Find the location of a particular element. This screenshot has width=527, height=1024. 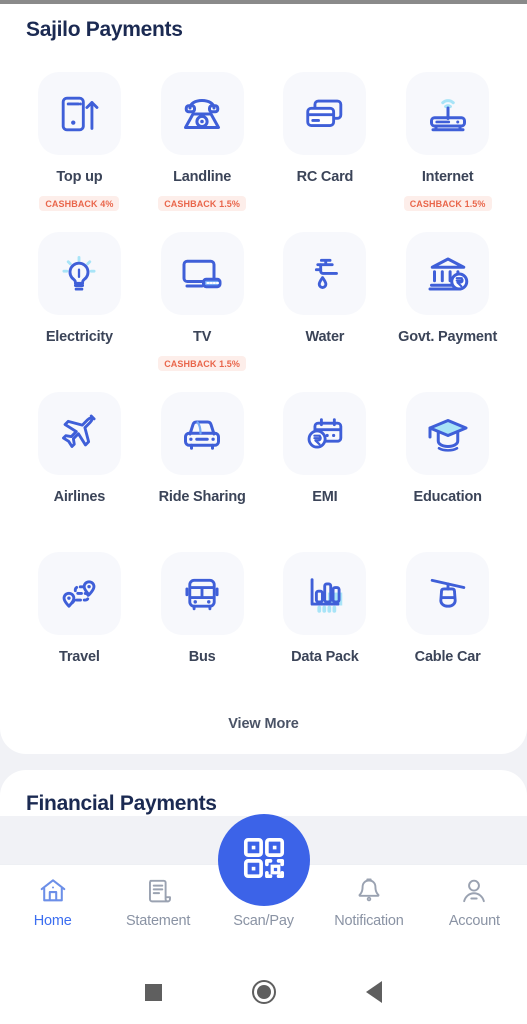

credit-cards-icon is located at coordinates (325, 113).